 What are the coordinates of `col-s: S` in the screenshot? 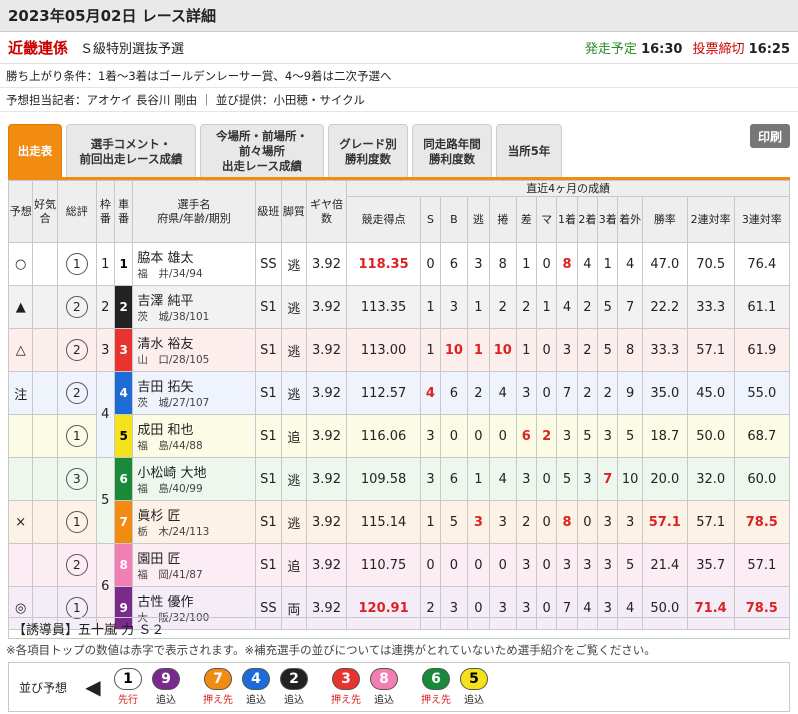 It's located at (430, 219).